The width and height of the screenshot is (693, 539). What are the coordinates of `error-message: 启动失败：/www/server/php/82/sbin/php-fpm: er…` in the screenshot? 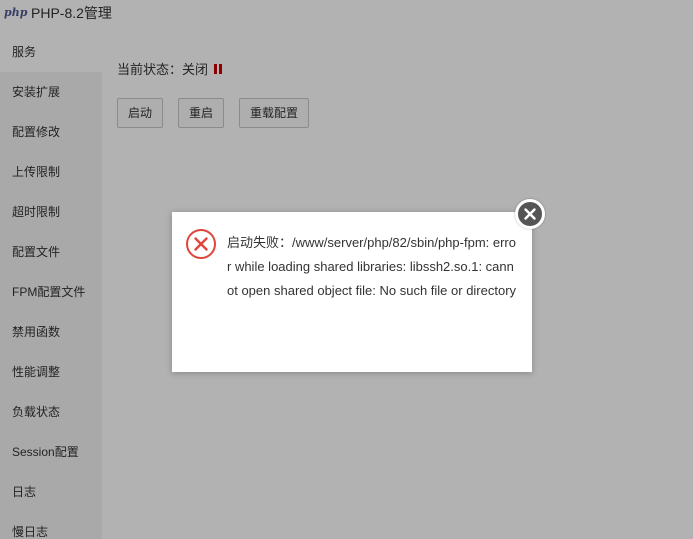 It's located at (372, 266).